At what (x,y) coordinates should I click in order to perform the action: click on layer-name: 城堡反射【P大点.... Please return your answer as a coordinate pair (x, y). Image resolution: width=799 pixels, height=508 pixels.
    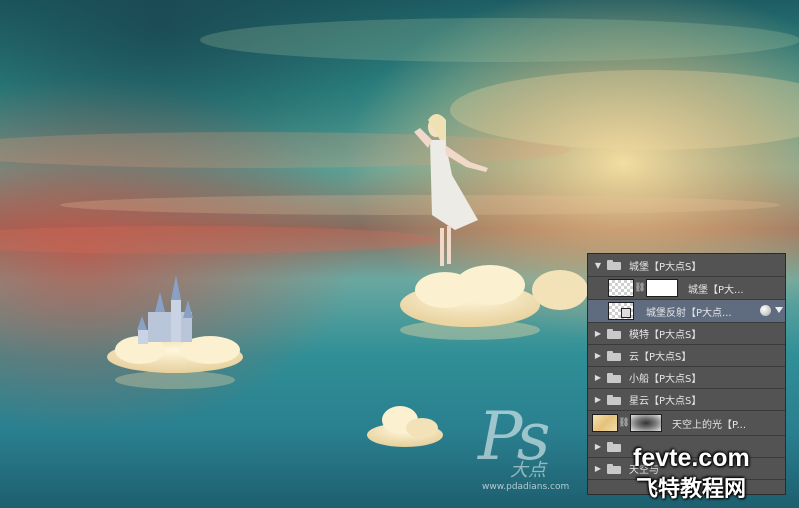
    Looking at the image, I should click on (689, 313).